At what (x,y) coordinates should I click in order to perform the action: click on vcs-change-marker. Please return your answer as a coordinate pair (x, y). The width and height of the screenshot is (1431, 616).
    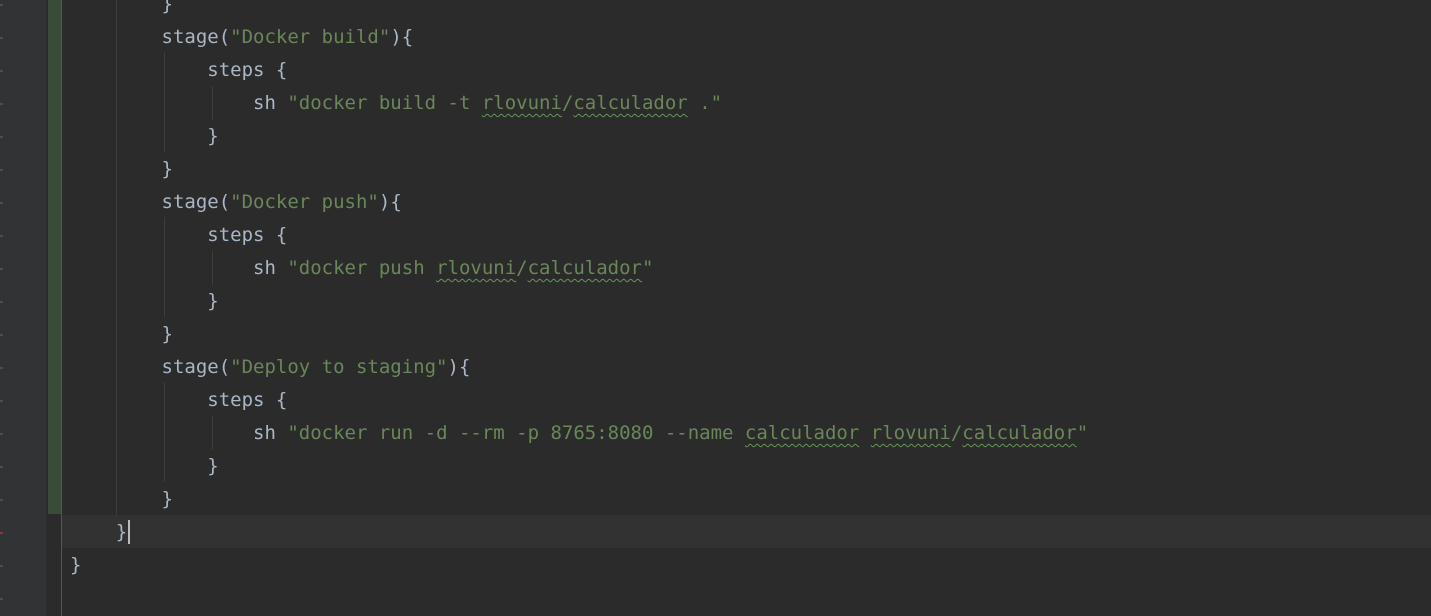
    Looking at the image, I should click on (54, 257).